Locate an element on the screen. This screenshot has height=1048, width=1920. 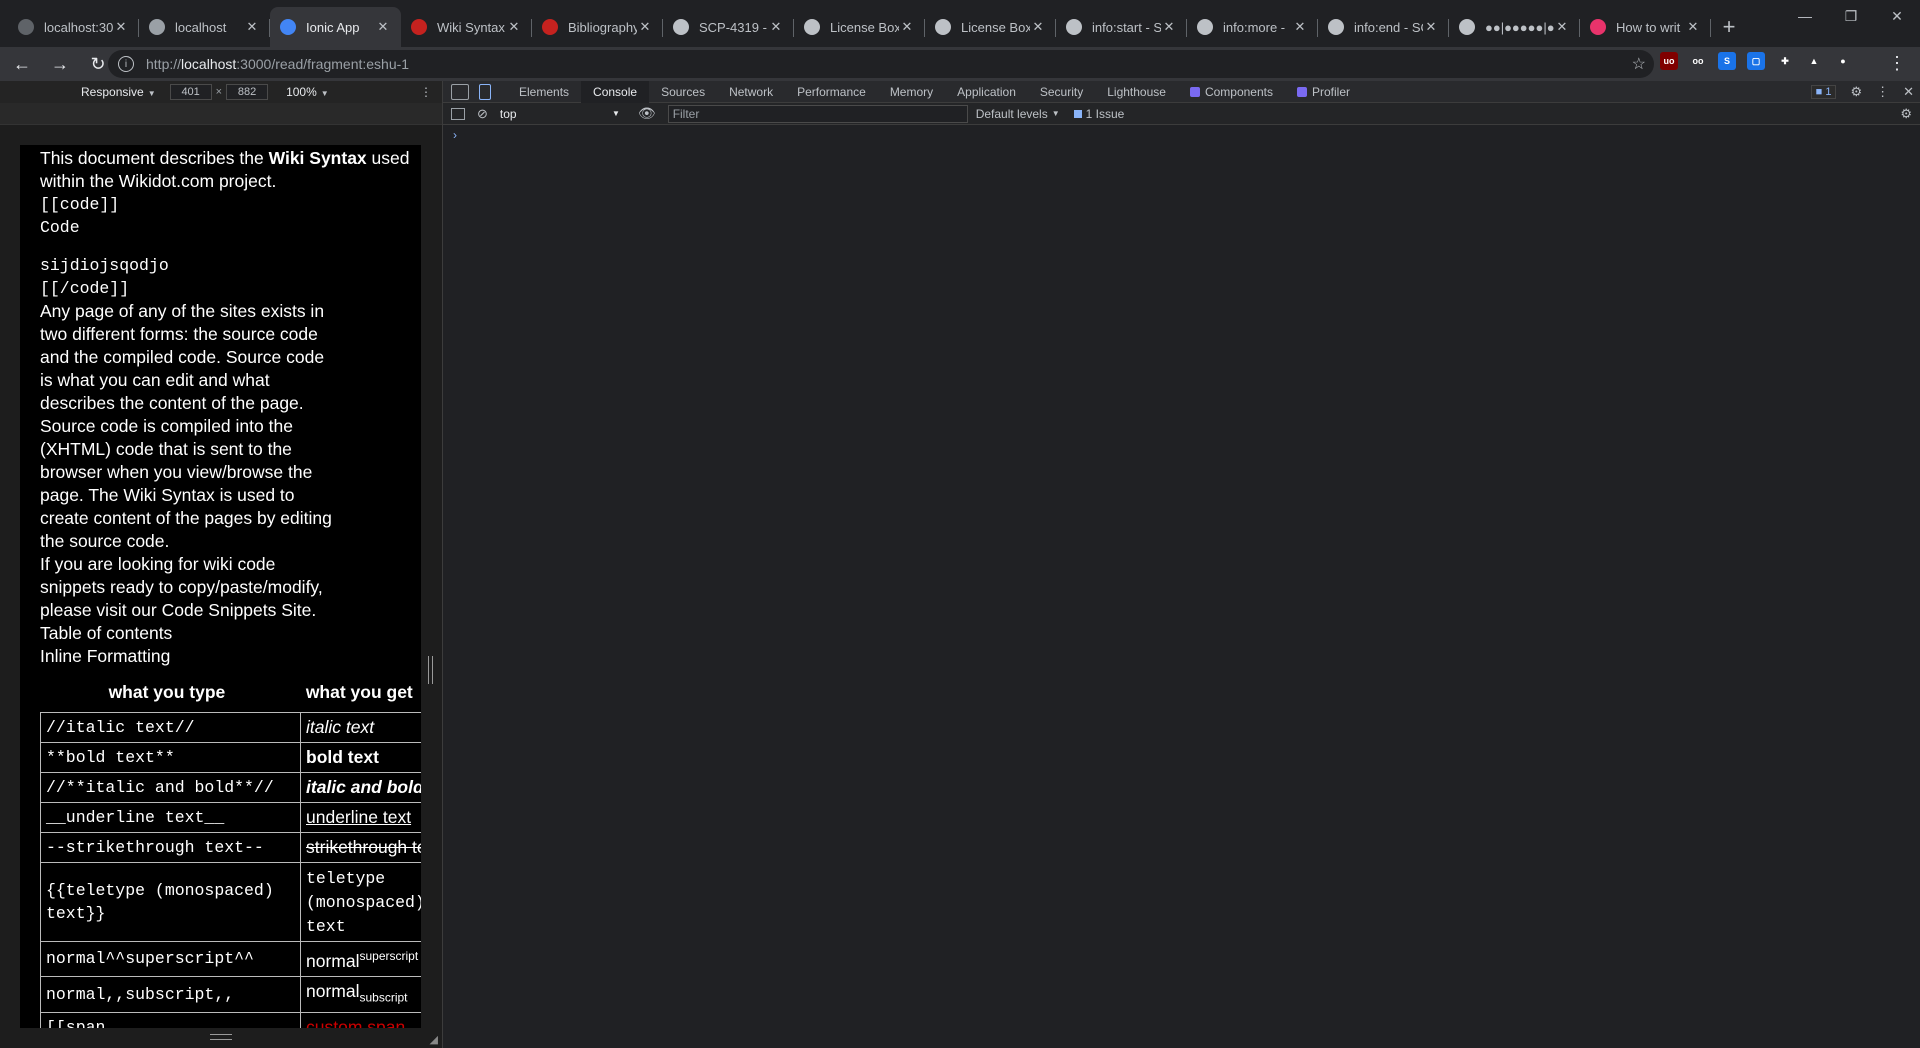
browser-tab: info:more - ✕ is located at coordinates (1252, 27).